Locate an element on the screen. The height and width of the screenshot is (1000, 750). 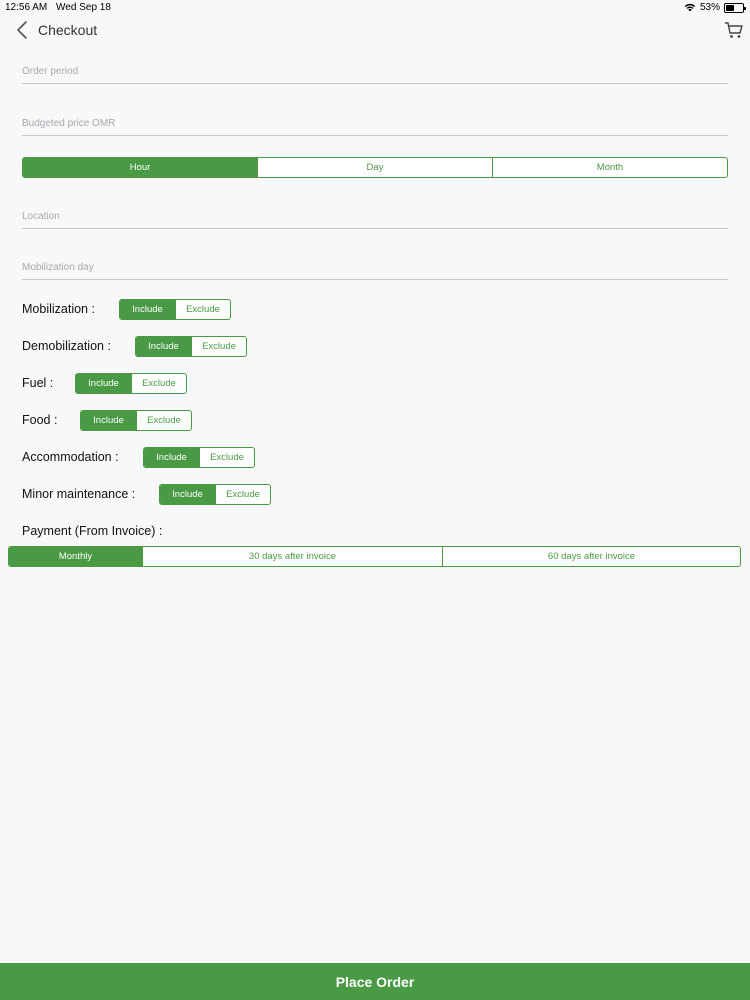
accommodation-exclude: Exclude is located at coordinates (226, 457).